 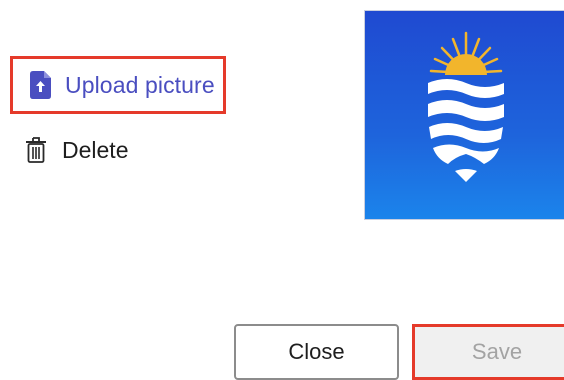 I want to click on upload-file-icon, so click(x=40, y=85).